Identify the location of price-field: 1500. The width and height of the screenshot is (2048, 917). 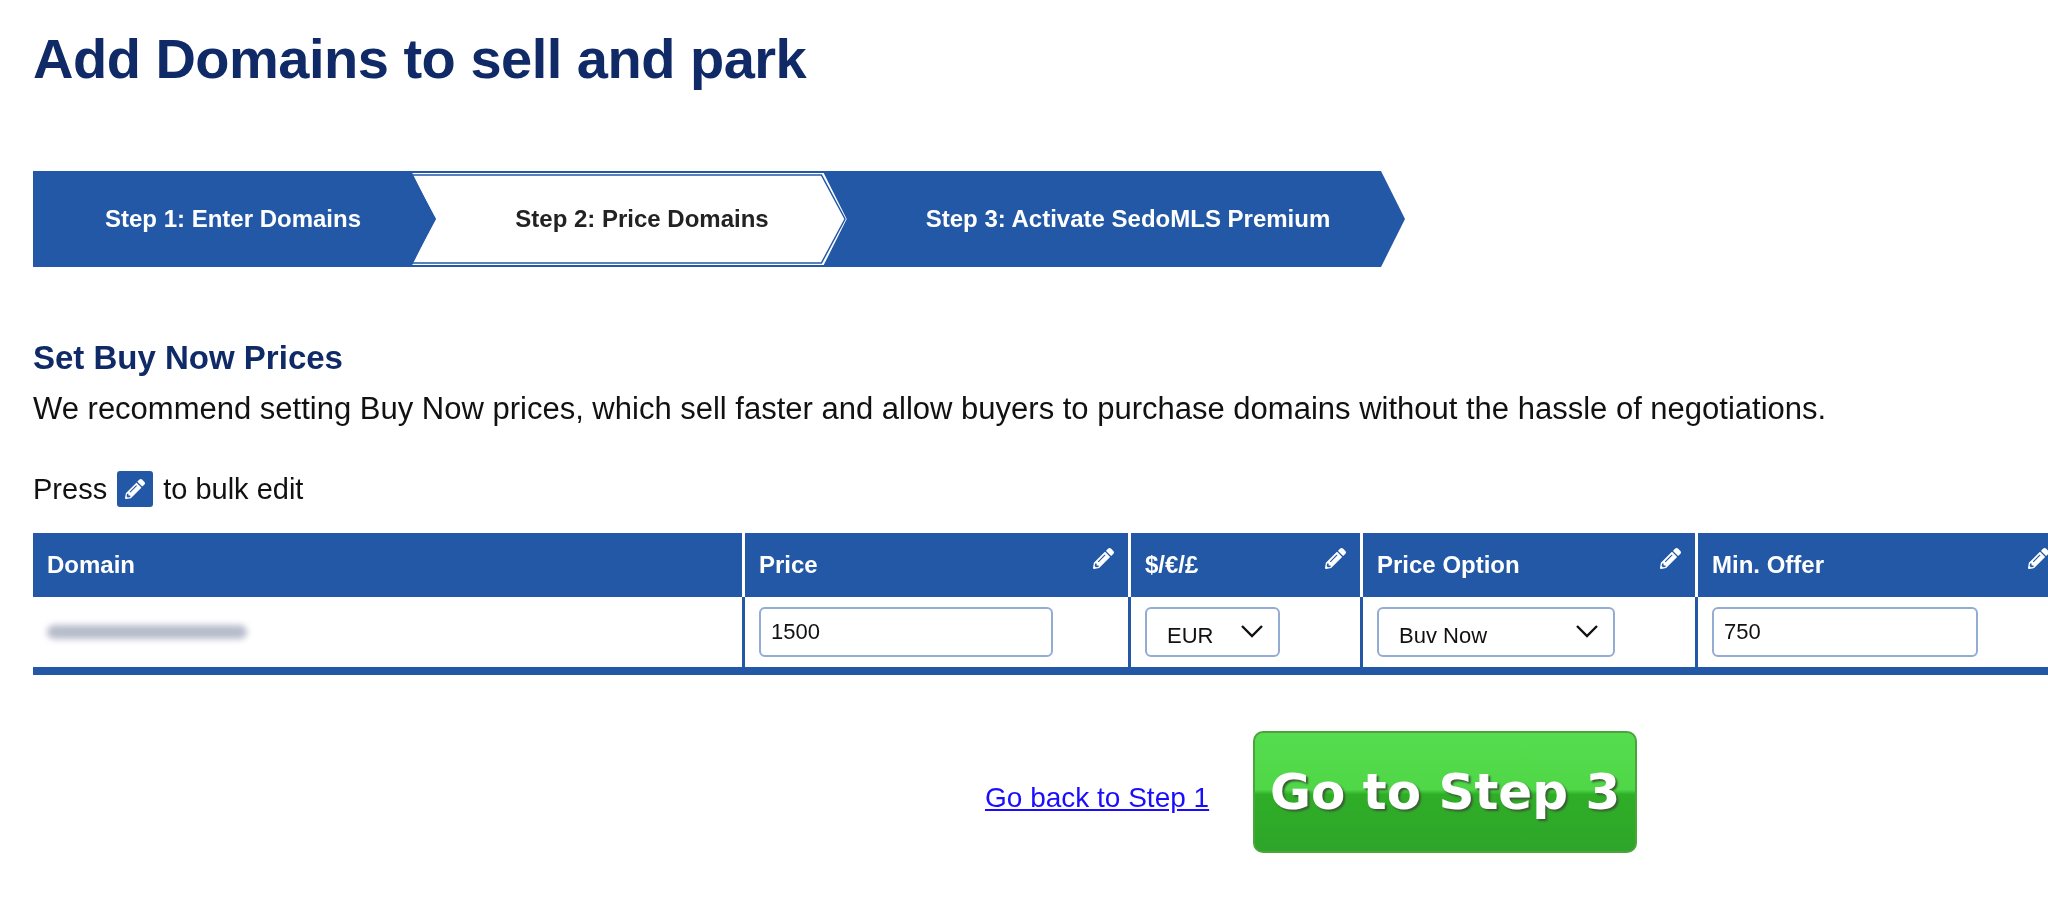
(906, 632).